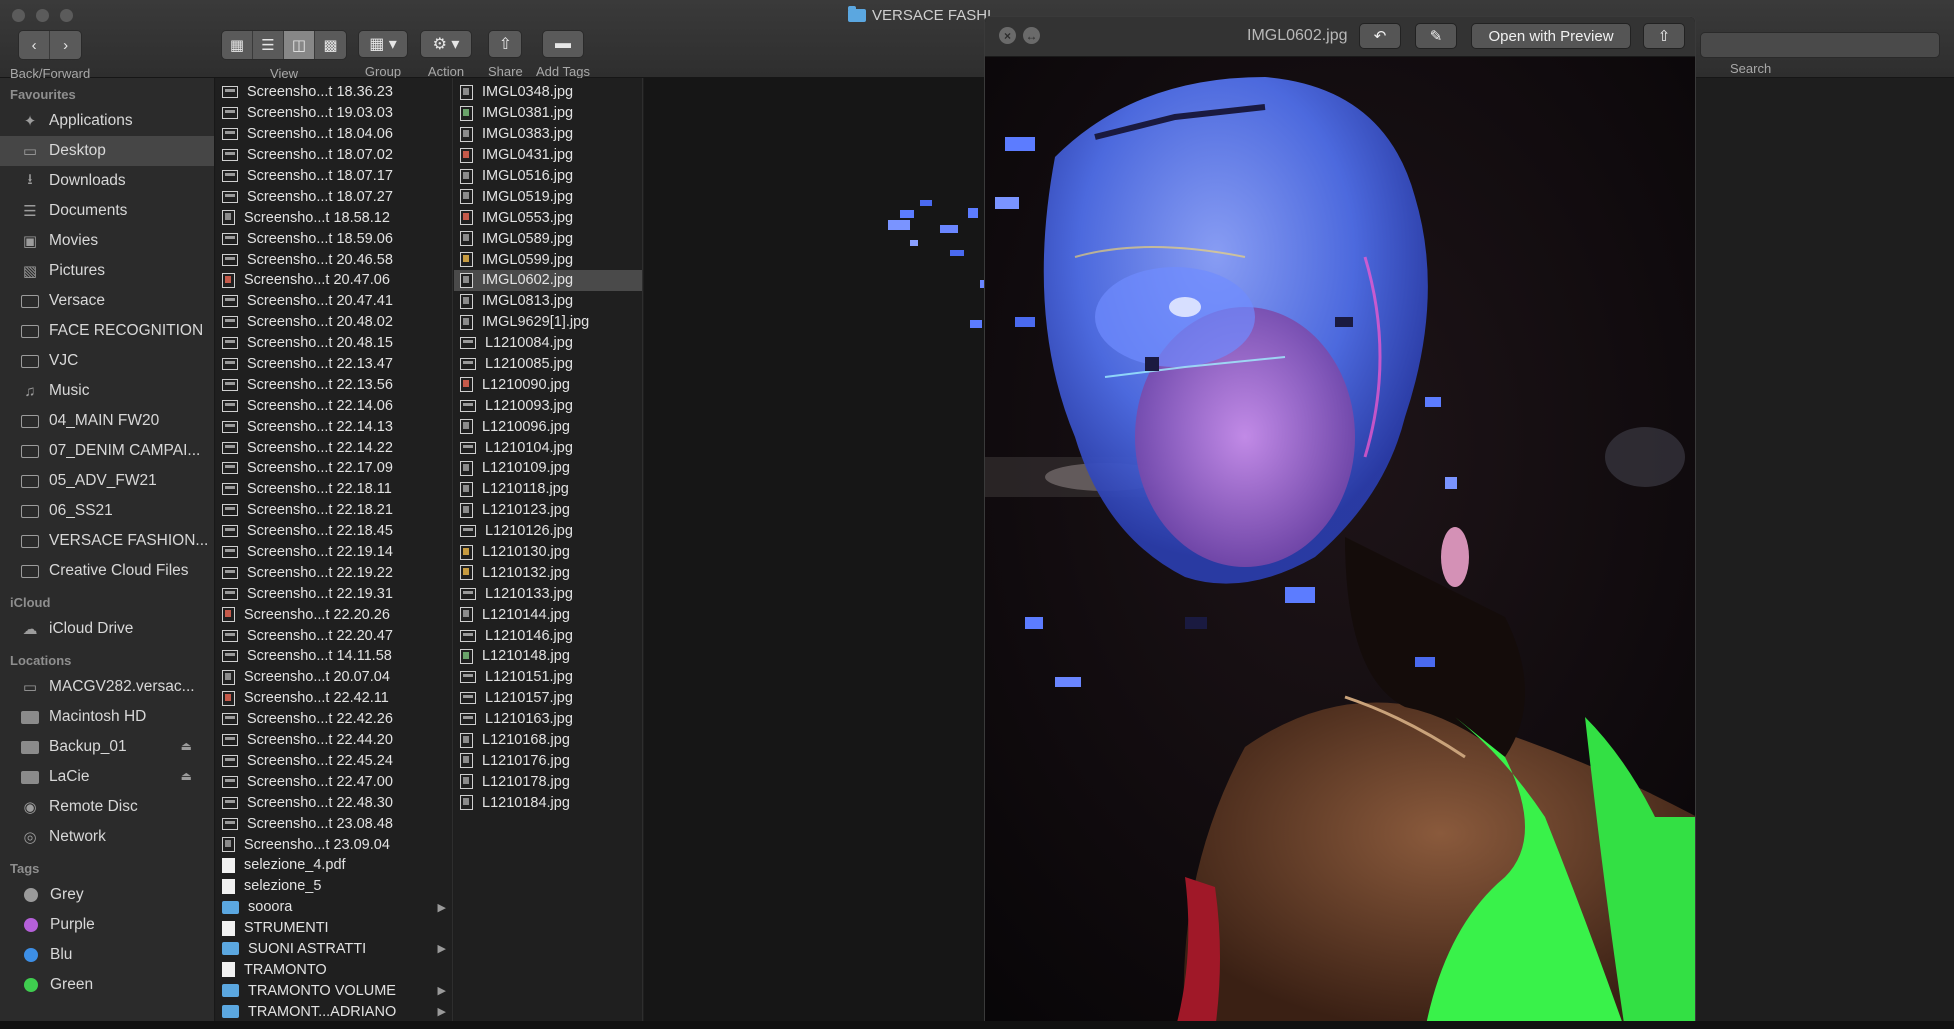  Describe the element at coordinates (334, 322) in the screenshot. I see `file-row: Screensho...t 20.48.02` at that location.